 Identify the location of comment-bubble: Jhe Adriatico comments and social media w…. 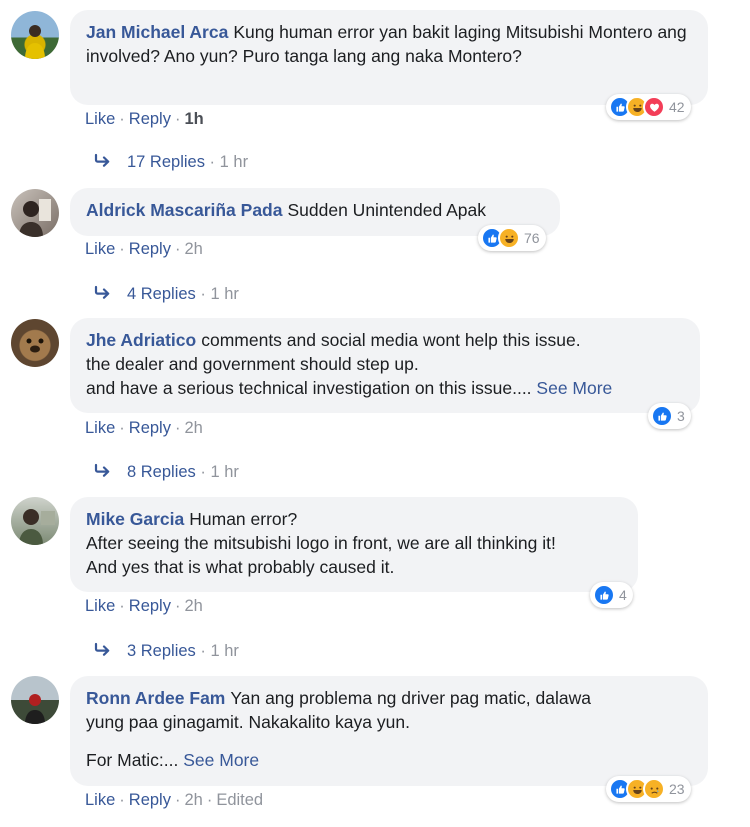
(385, 365).